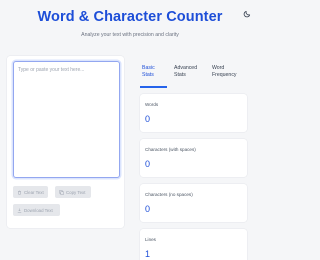 This screenshot has height=260, width=320. What do you see at coordinates (152, 104) in the screenshot?
I see `stat-label: Words` at bounding box center [152, 104].